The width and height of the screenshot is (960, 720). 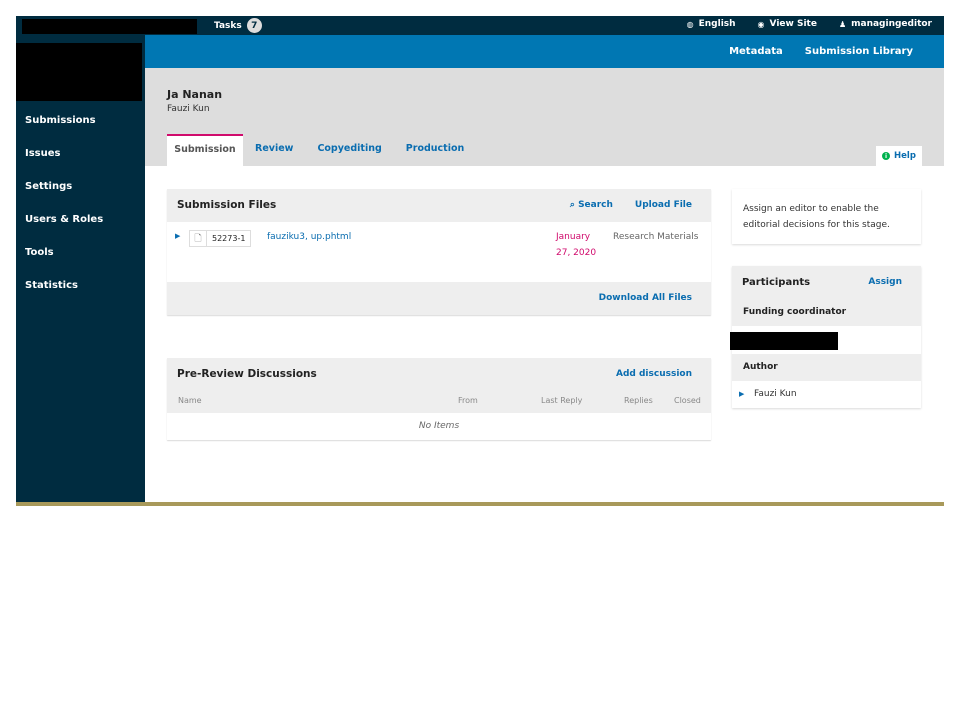 What do you see at coordinates (109, 26) in the screenshot?
I see `redacted-site-name` at bounding box center [109, 26].